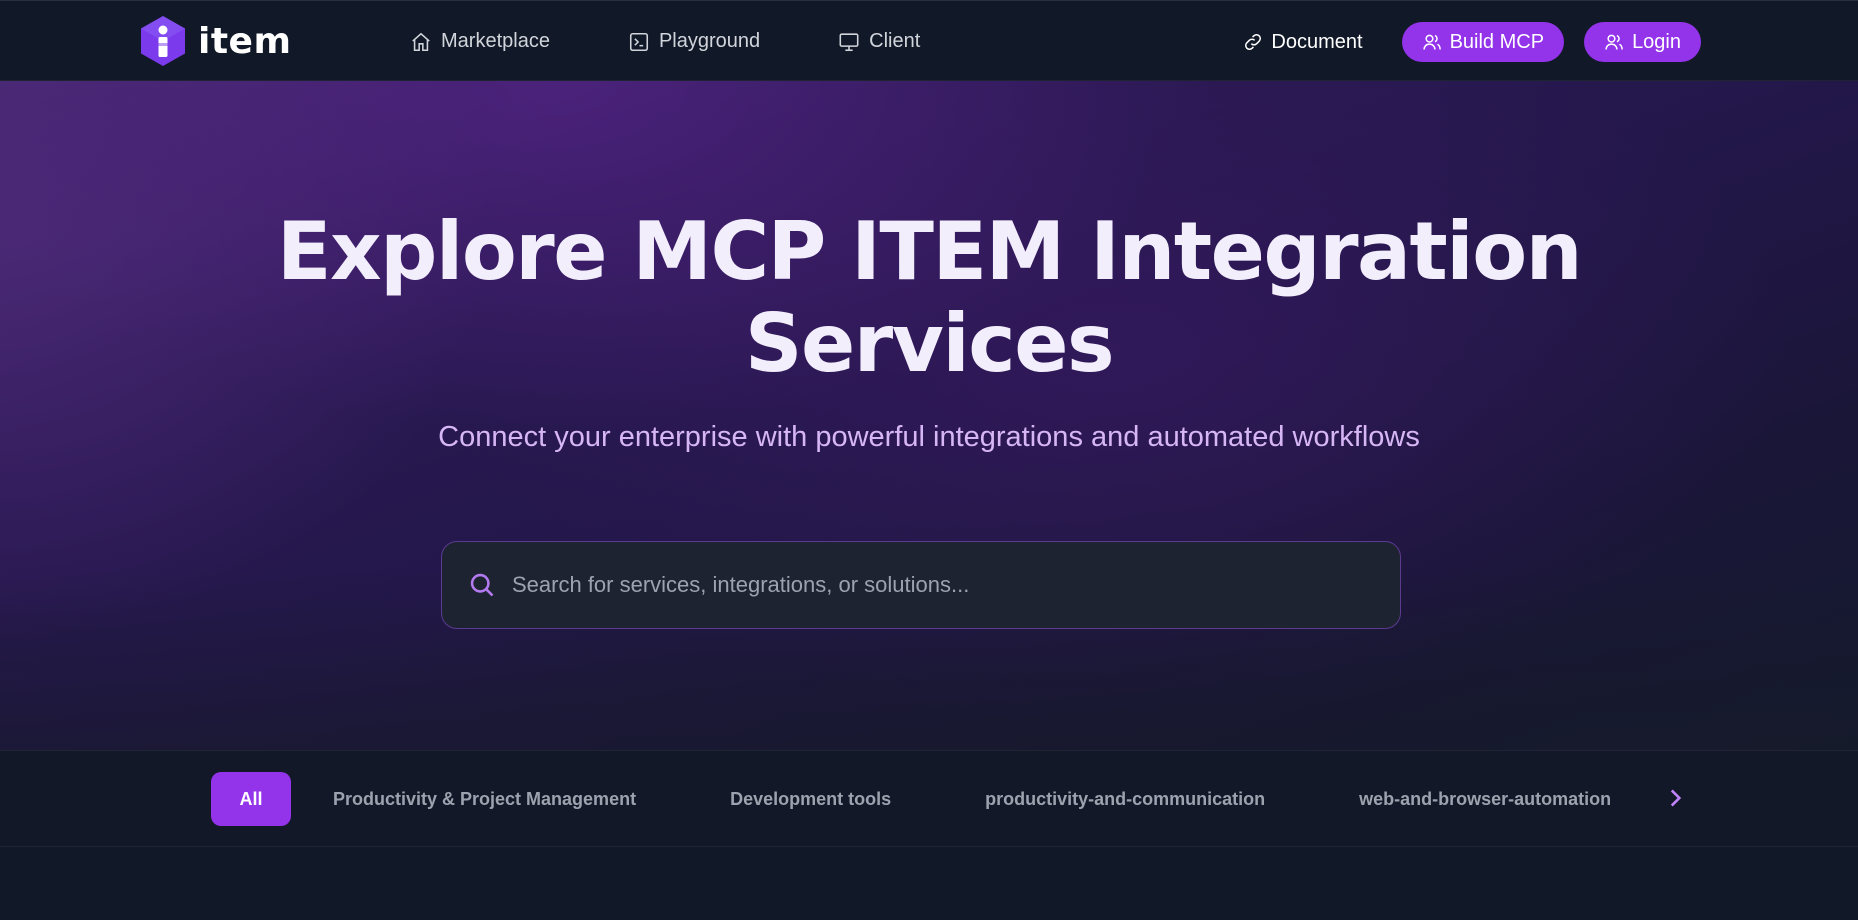 The height and width of the screenshot is (920, 1858). I want to click on hero-title-line2: Services, so click(929, 343).